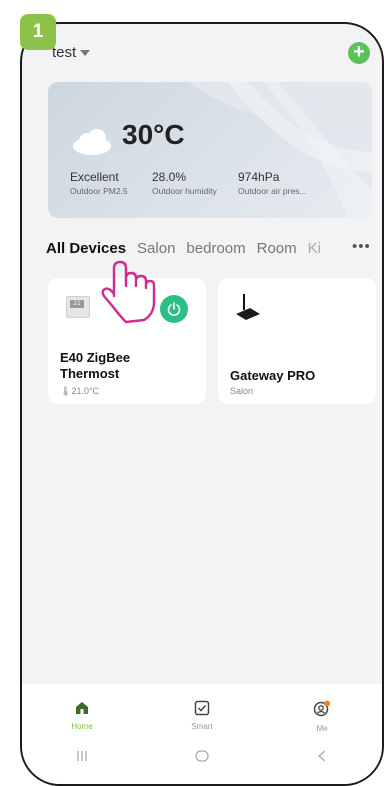 The width and height of the screenshot is (388, 786). Describe the element at coordinates (314, 248) in the screenshot. I see `tab-kitchen-partial: Ki` at that location.